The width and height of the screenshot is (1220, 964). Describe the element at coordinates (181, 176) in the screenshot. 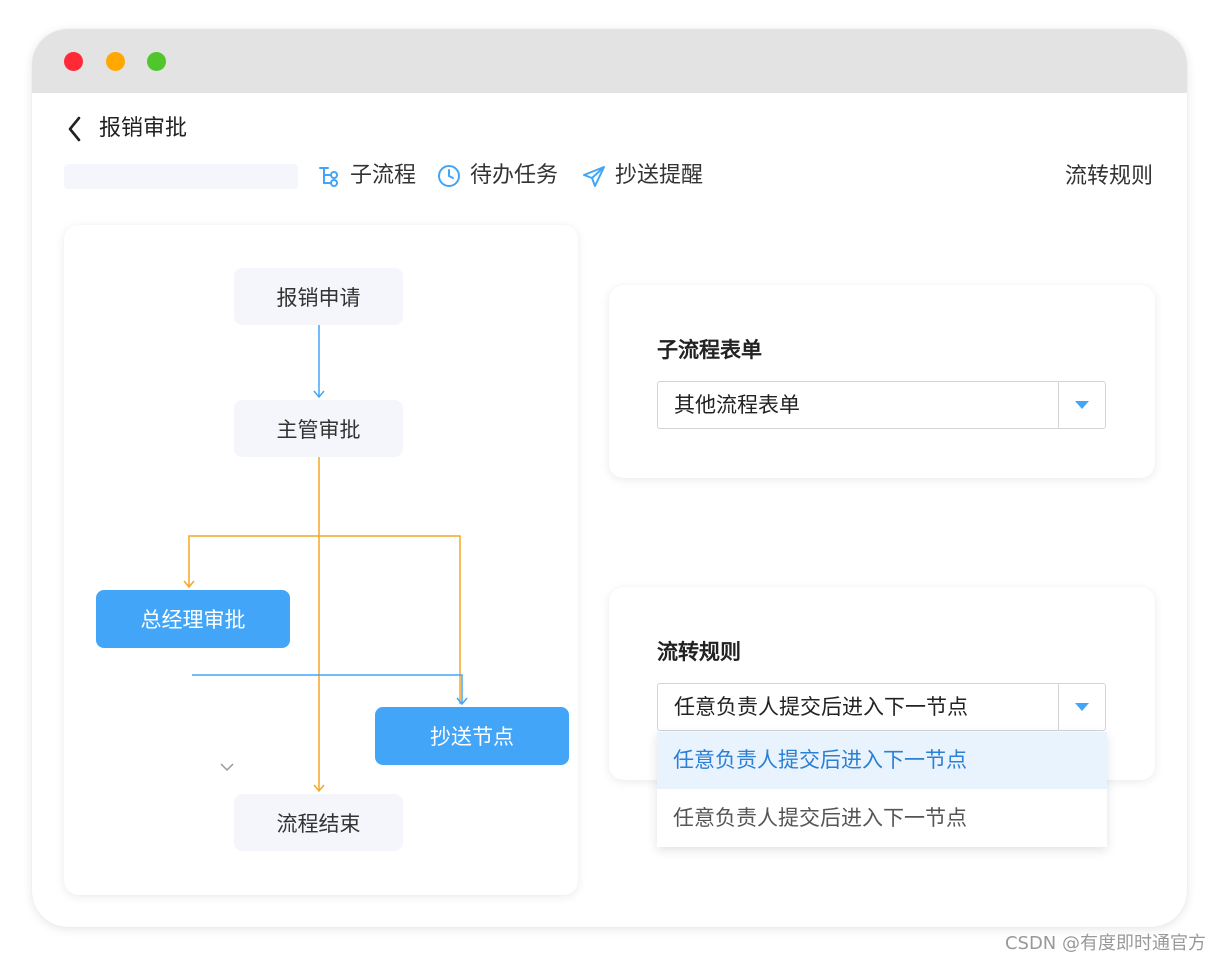

I see `search-input` at that location.